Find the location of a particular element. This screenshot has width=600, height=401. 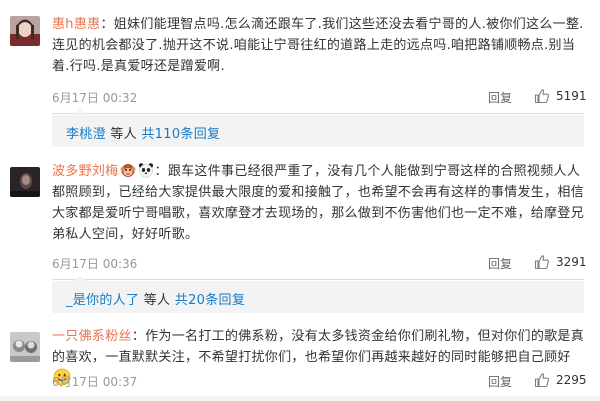

like-count: 5191 is located at coordinates (571, 96).